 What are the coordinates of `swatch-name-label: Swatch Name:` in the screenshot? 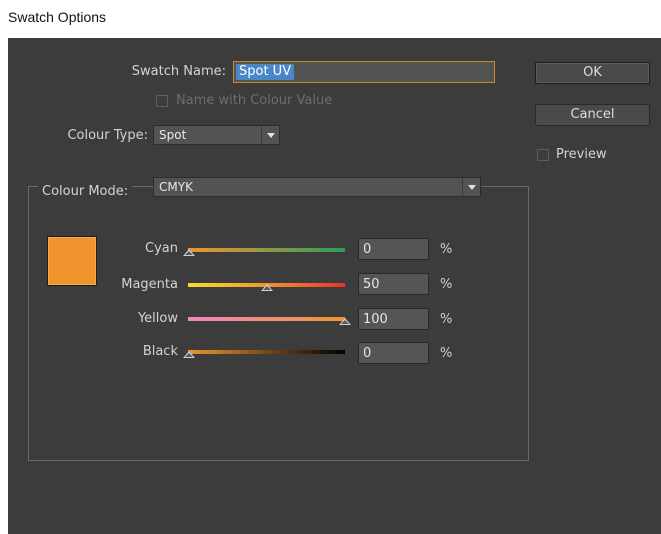 It's located at (178, 71).